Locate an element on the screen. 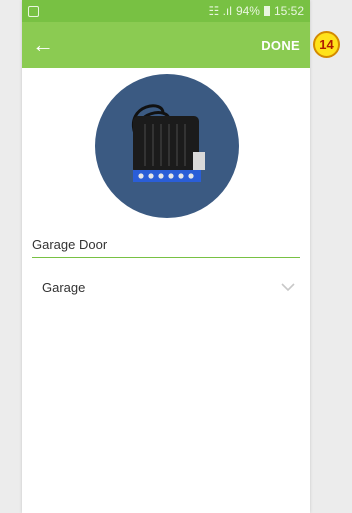 Image resolution: width=352 pixels, height=513 pixels. status-bar: ☷ .ıl 94% 15:52 is located at coordinates (166, 11).